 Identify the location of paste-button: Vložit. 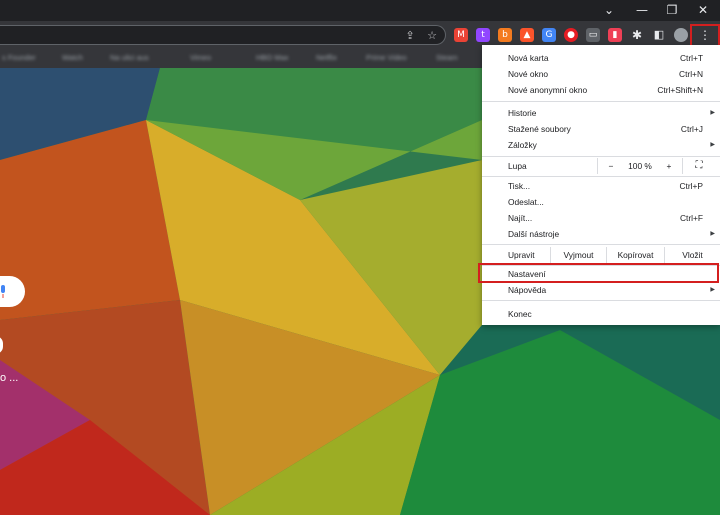
(692, 255).